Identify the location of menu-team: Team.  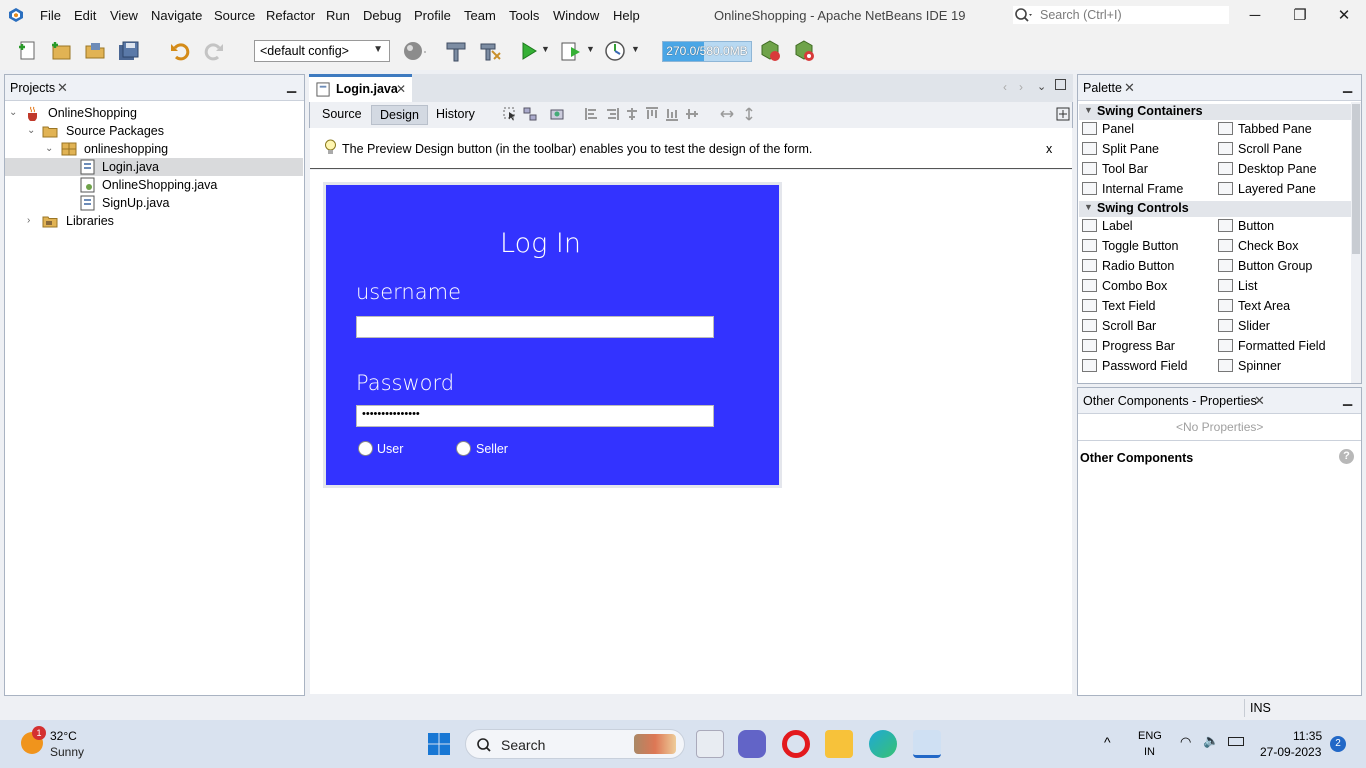
(480, 15).